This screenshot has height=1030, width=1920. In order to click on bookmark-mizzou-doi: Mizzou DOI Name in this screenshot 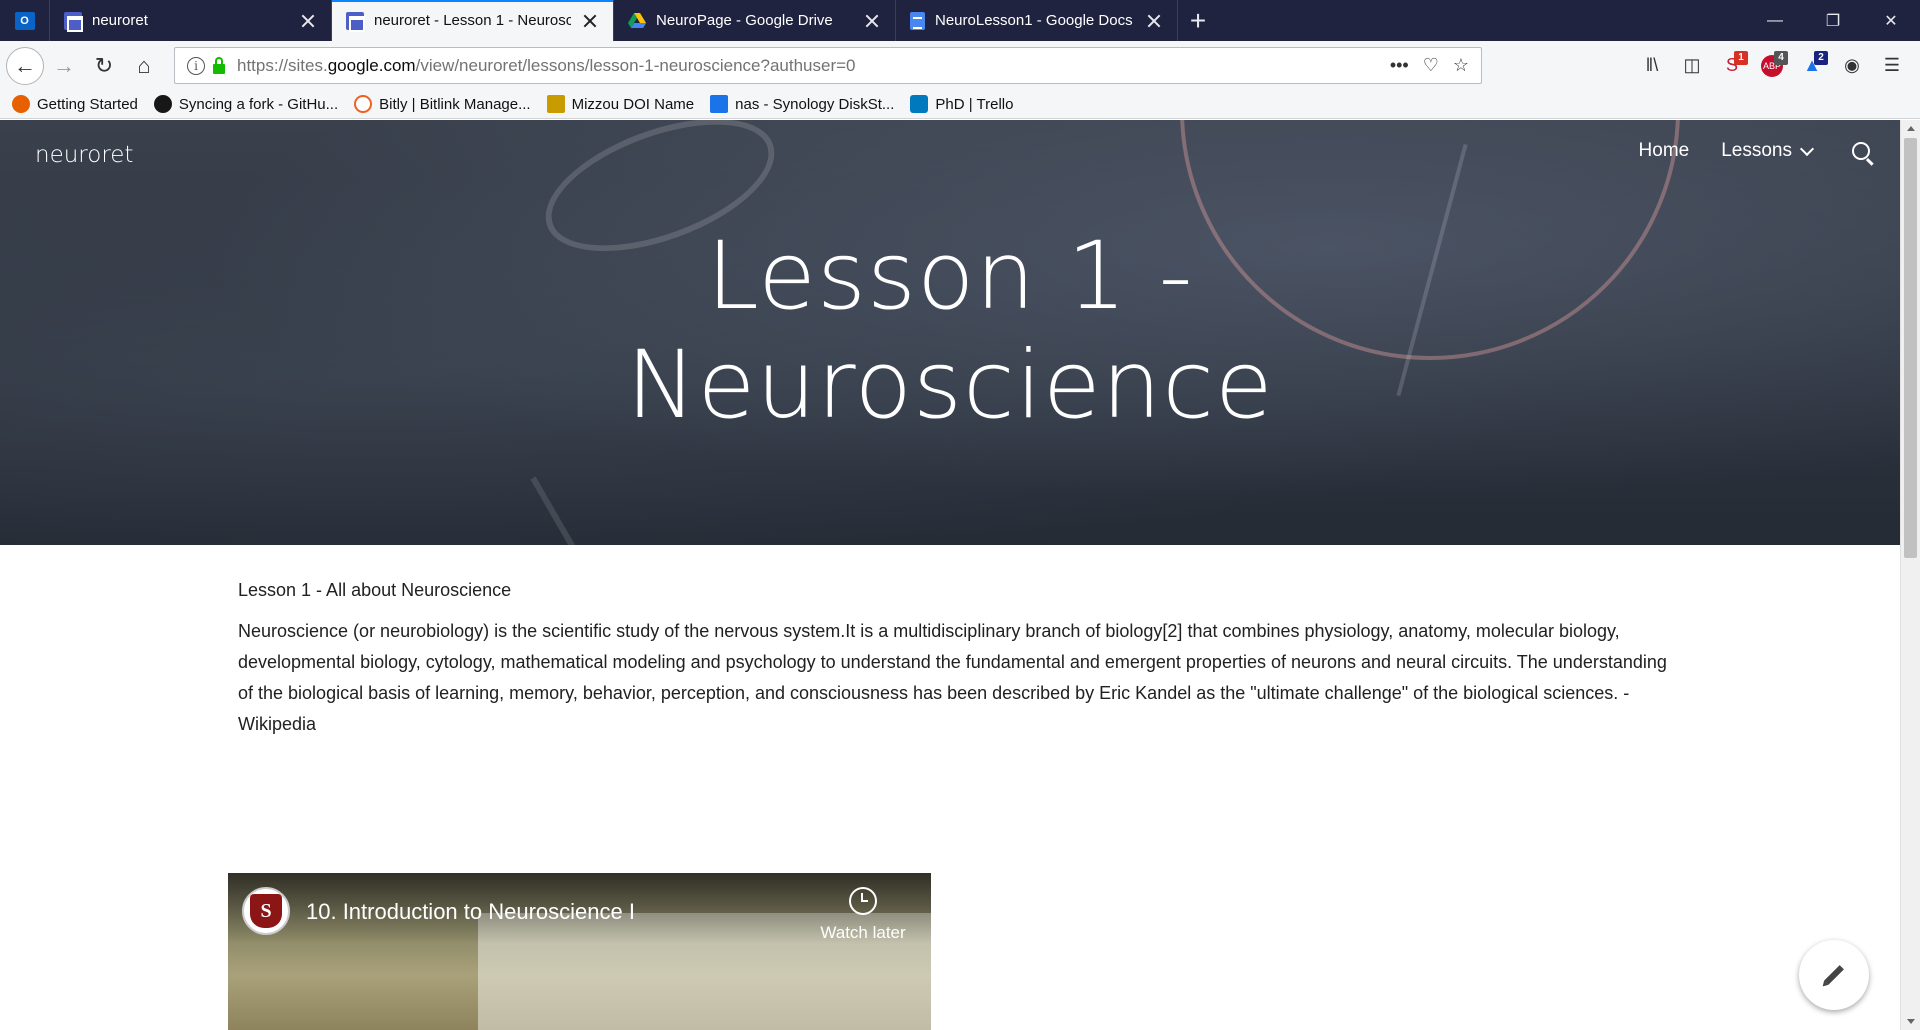, I will do `click(620, 104)`.